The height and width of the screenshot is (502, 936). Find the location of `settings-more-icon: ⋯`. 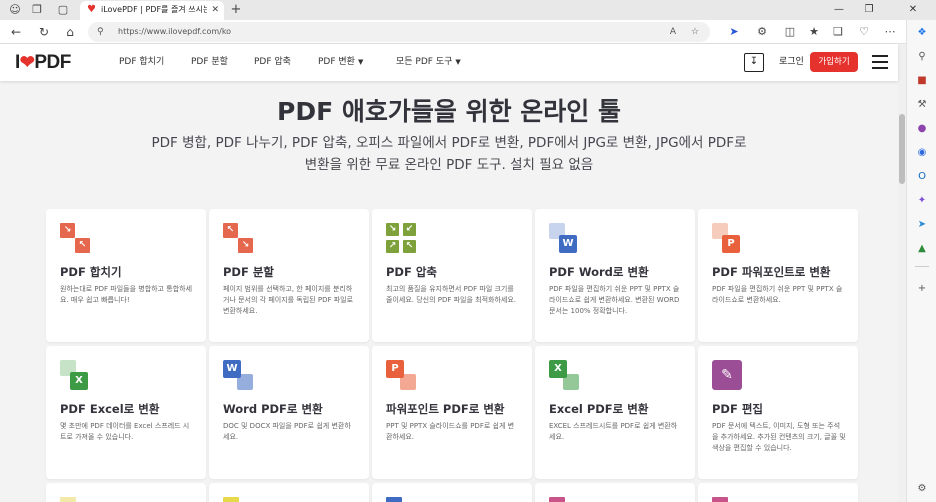

settings-more-icon: ⋯ is located at coordinates (890, 32).